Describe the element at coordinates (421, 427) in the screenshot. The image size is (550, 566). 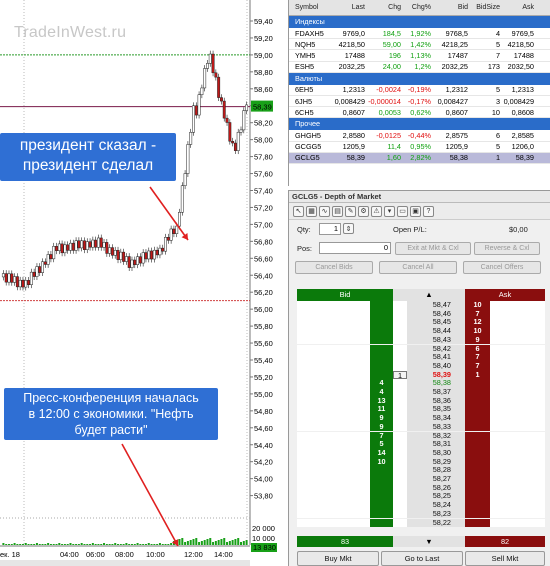
I see `ladder-row: 9 58,33` at that location.